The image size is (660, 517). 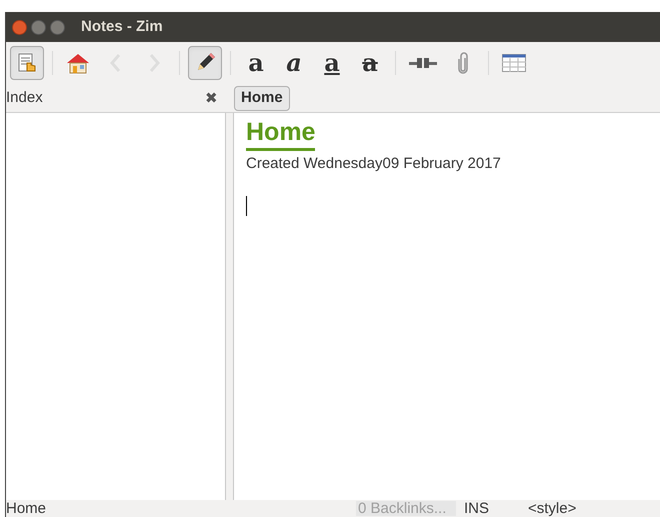 What do you see at coordinates (211, 98) in the screenshot?
I see `close-button: ✖` at bounding box center [211, 98].